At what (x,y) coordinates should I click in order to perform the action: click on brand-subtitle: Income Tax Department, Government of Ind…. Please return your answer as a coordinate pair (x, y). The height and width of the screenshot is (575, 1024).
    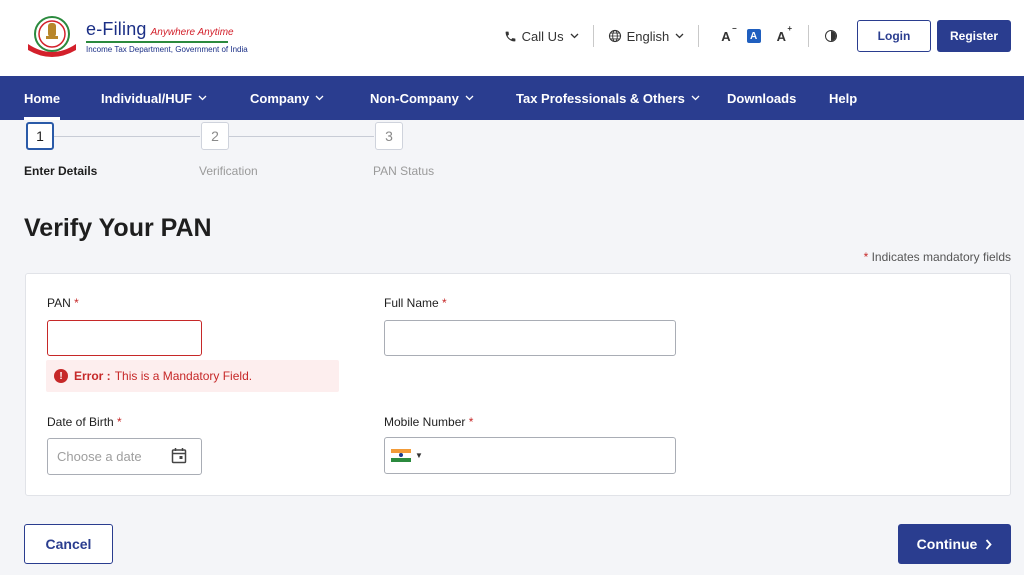
    Looking at the image, I should click on (167, 49).